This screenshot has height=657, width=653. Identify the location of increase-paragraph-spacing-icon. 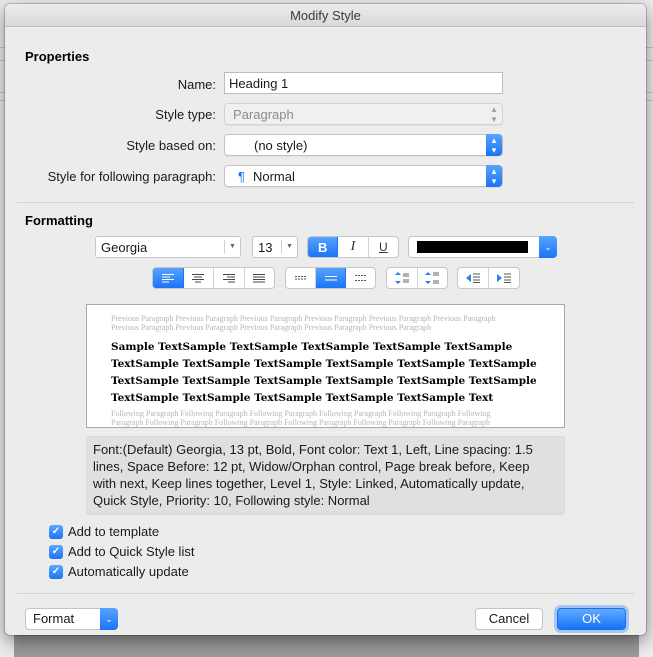
(432, 278).